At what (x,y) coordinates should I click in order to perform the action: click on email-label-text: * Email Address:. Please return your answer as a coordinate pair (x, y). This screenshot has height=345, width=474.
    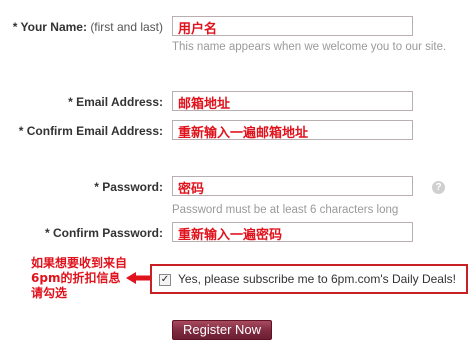
    Looking at the image, I should click on (115, 102).